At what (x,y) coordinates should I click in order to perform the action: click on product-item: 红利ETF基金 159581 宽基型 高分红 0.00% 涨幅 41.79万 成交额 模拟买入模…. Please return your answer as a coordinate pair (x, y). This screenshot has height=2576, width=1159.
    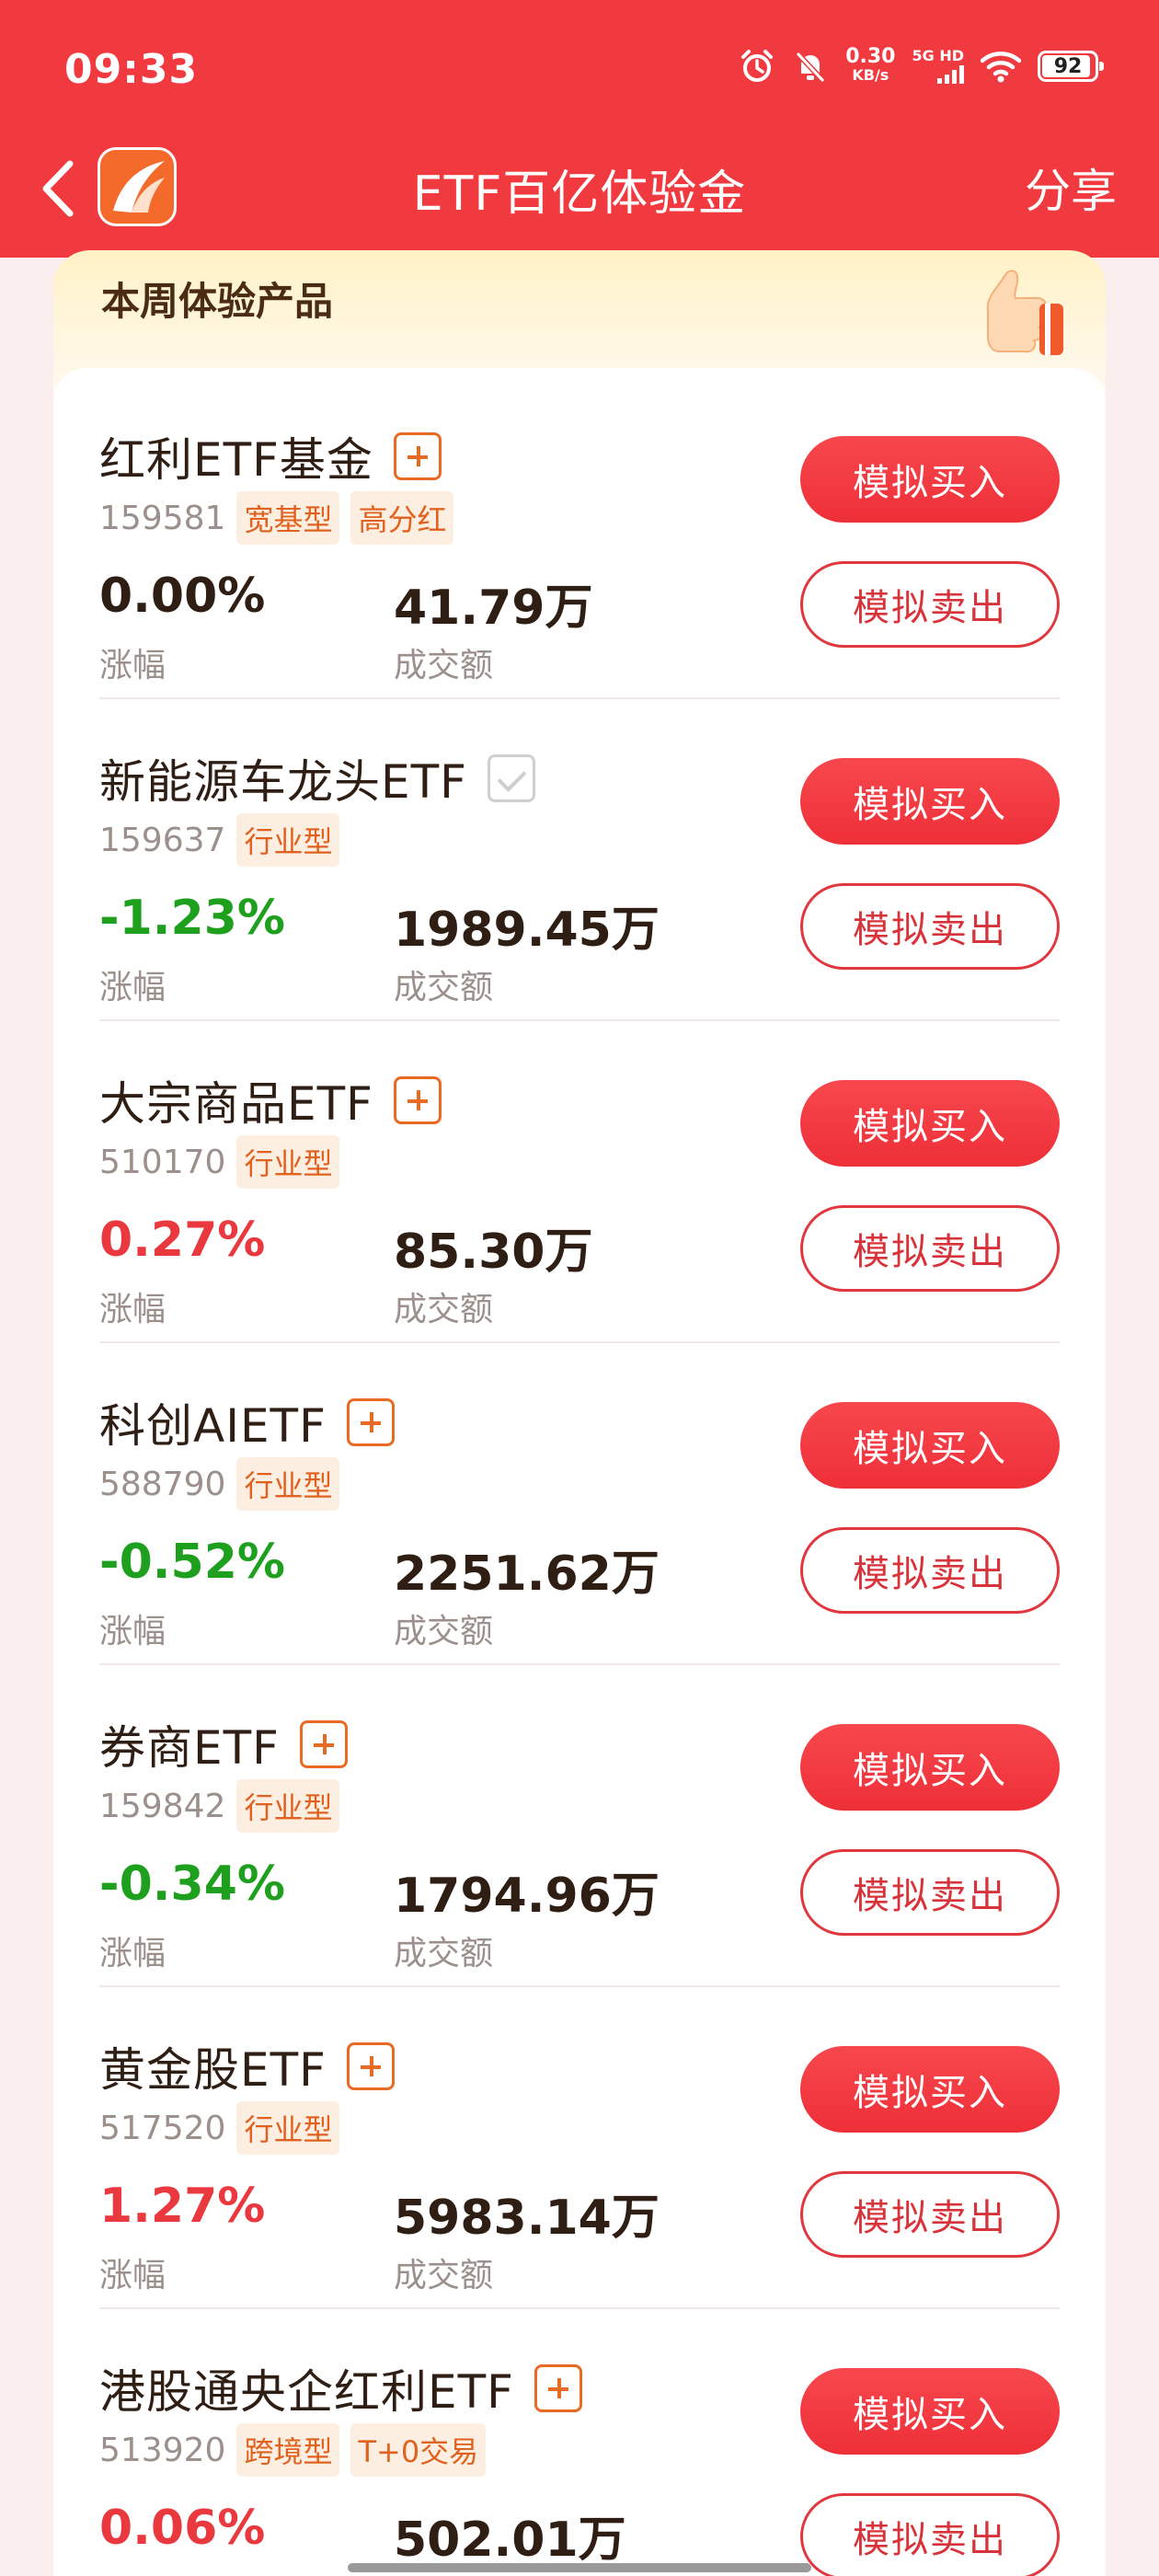
    Looking at the image, I should click on (579, 538).